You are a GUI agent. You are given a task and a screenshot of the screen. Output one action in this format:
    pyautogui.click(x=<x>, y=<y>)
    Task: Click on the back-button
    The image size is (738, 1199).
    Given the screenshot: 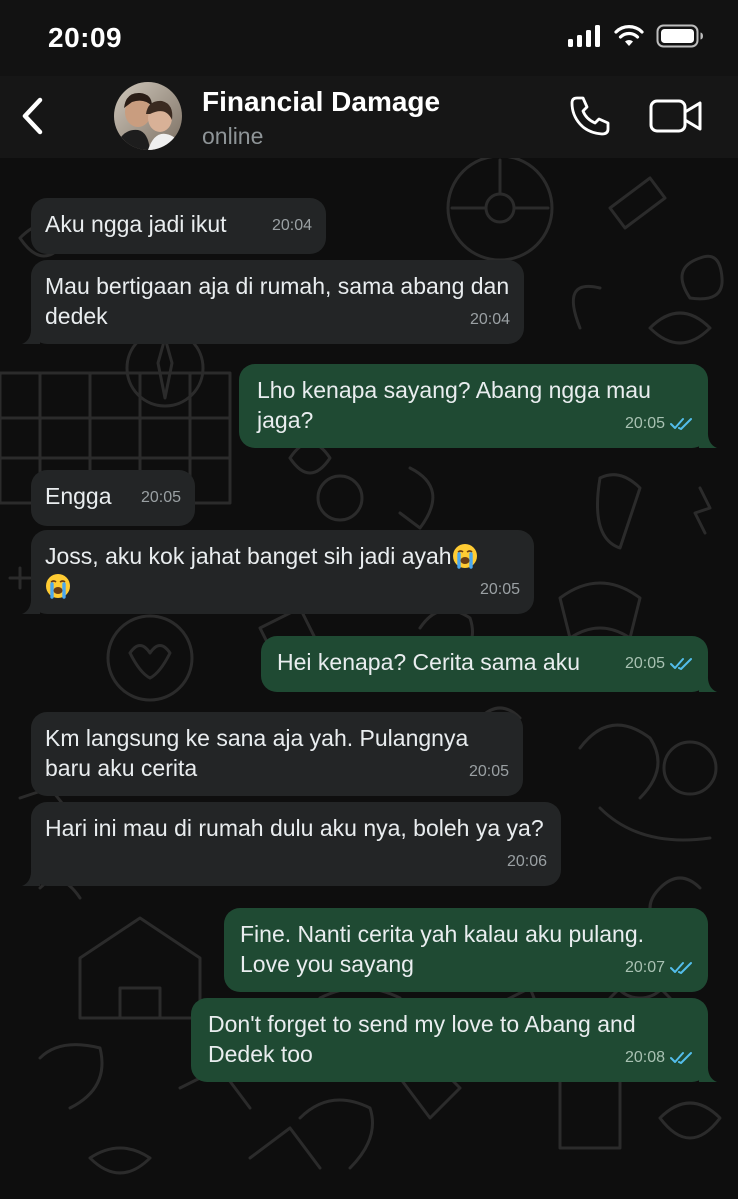 What is the action you would take?
    pyautogui.click(x=32, y=116)
    